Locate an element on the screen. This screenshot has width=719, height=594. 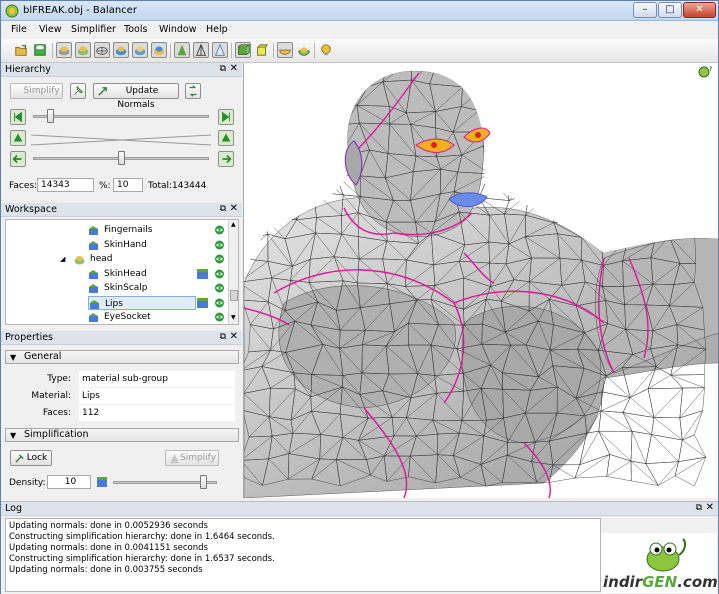
app-icon is located at coordinates (12, 11).